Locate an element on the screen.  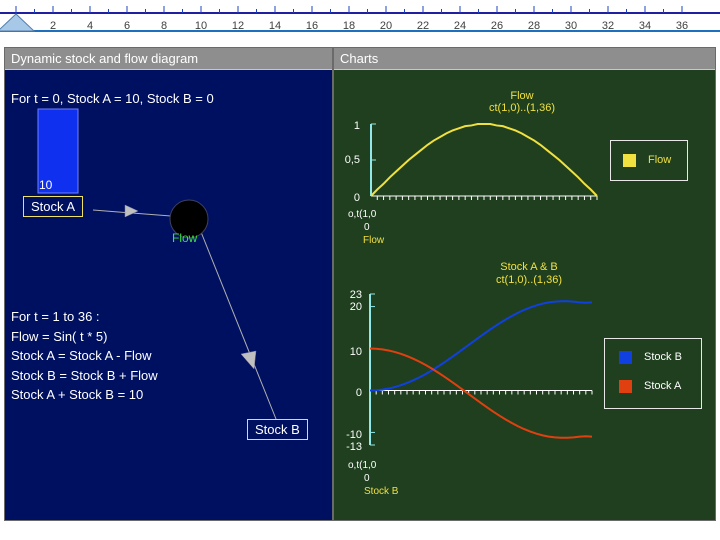
stock-a-legend-swatch is located at coordinates (625, 386).